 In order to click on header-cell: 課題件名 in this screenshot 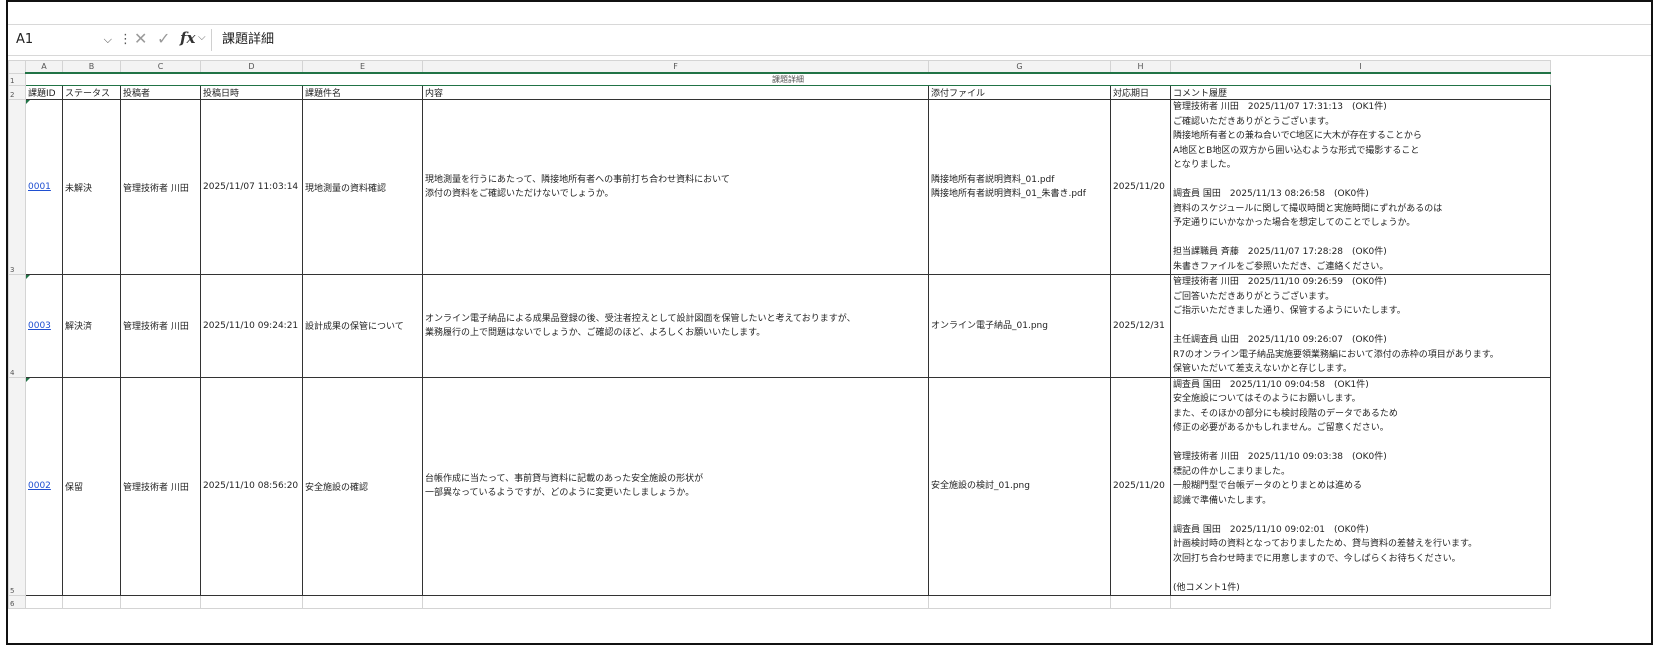, I will do `click(362, 92)`.